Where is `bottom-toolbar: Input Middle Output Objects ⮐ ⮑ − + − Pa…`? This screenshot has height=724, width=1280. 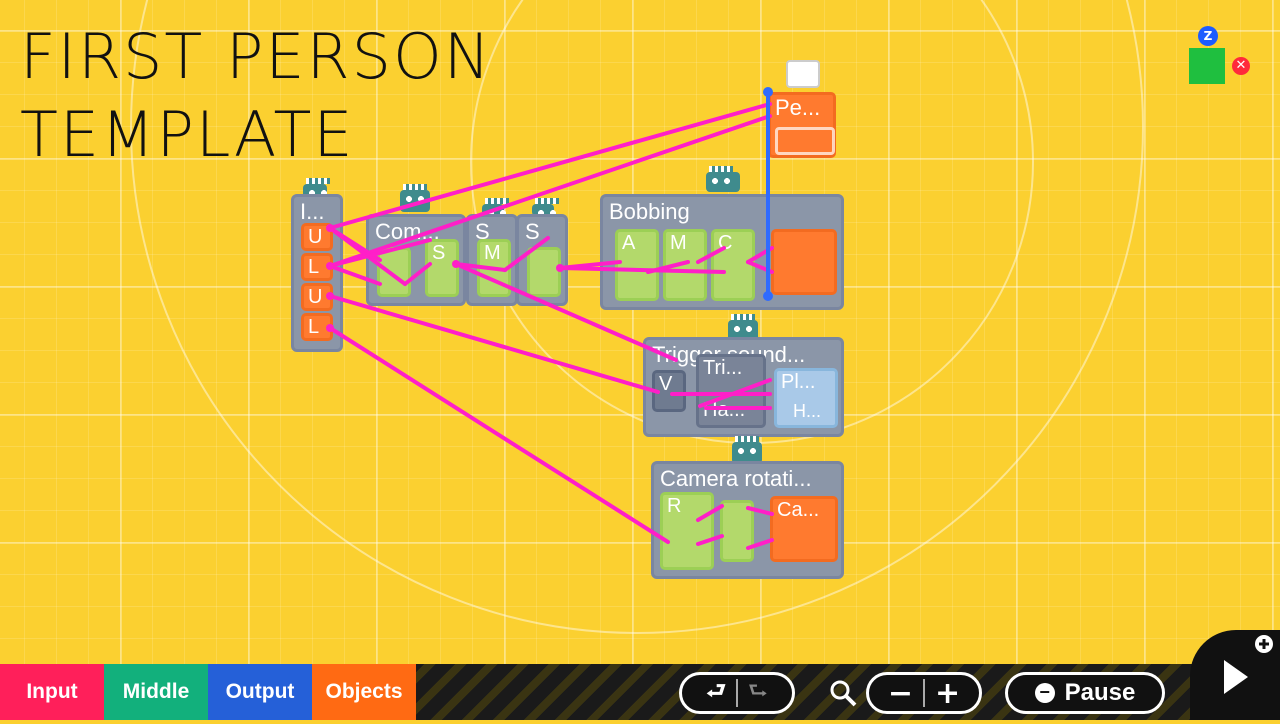 bottom-toolbar: Input Middle Output Objects ⮐ ⮑ − + − Pa… is located at coordinates (640, 692).